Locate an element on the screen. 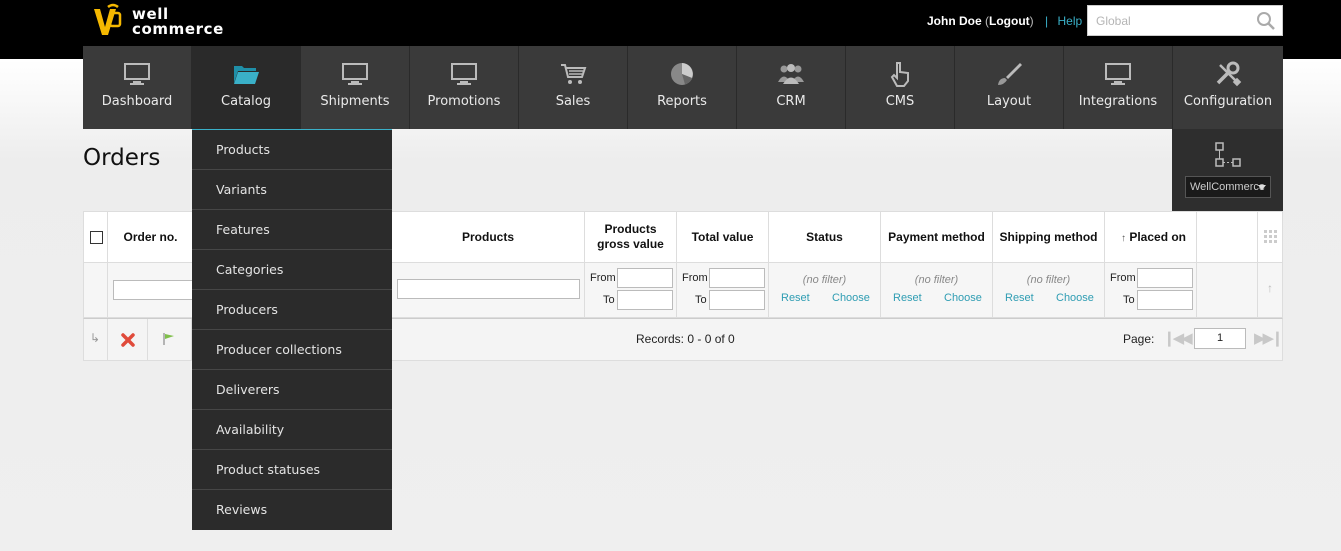  placed-from-input is located at coordinates (1165, 278).